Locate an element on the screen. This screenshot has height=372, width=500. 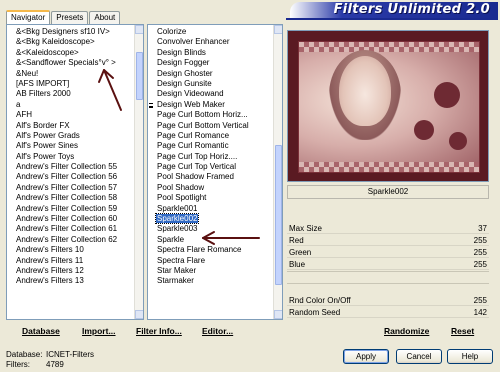
filter-item: Sparkle001 is located at coordinates (215, 209).